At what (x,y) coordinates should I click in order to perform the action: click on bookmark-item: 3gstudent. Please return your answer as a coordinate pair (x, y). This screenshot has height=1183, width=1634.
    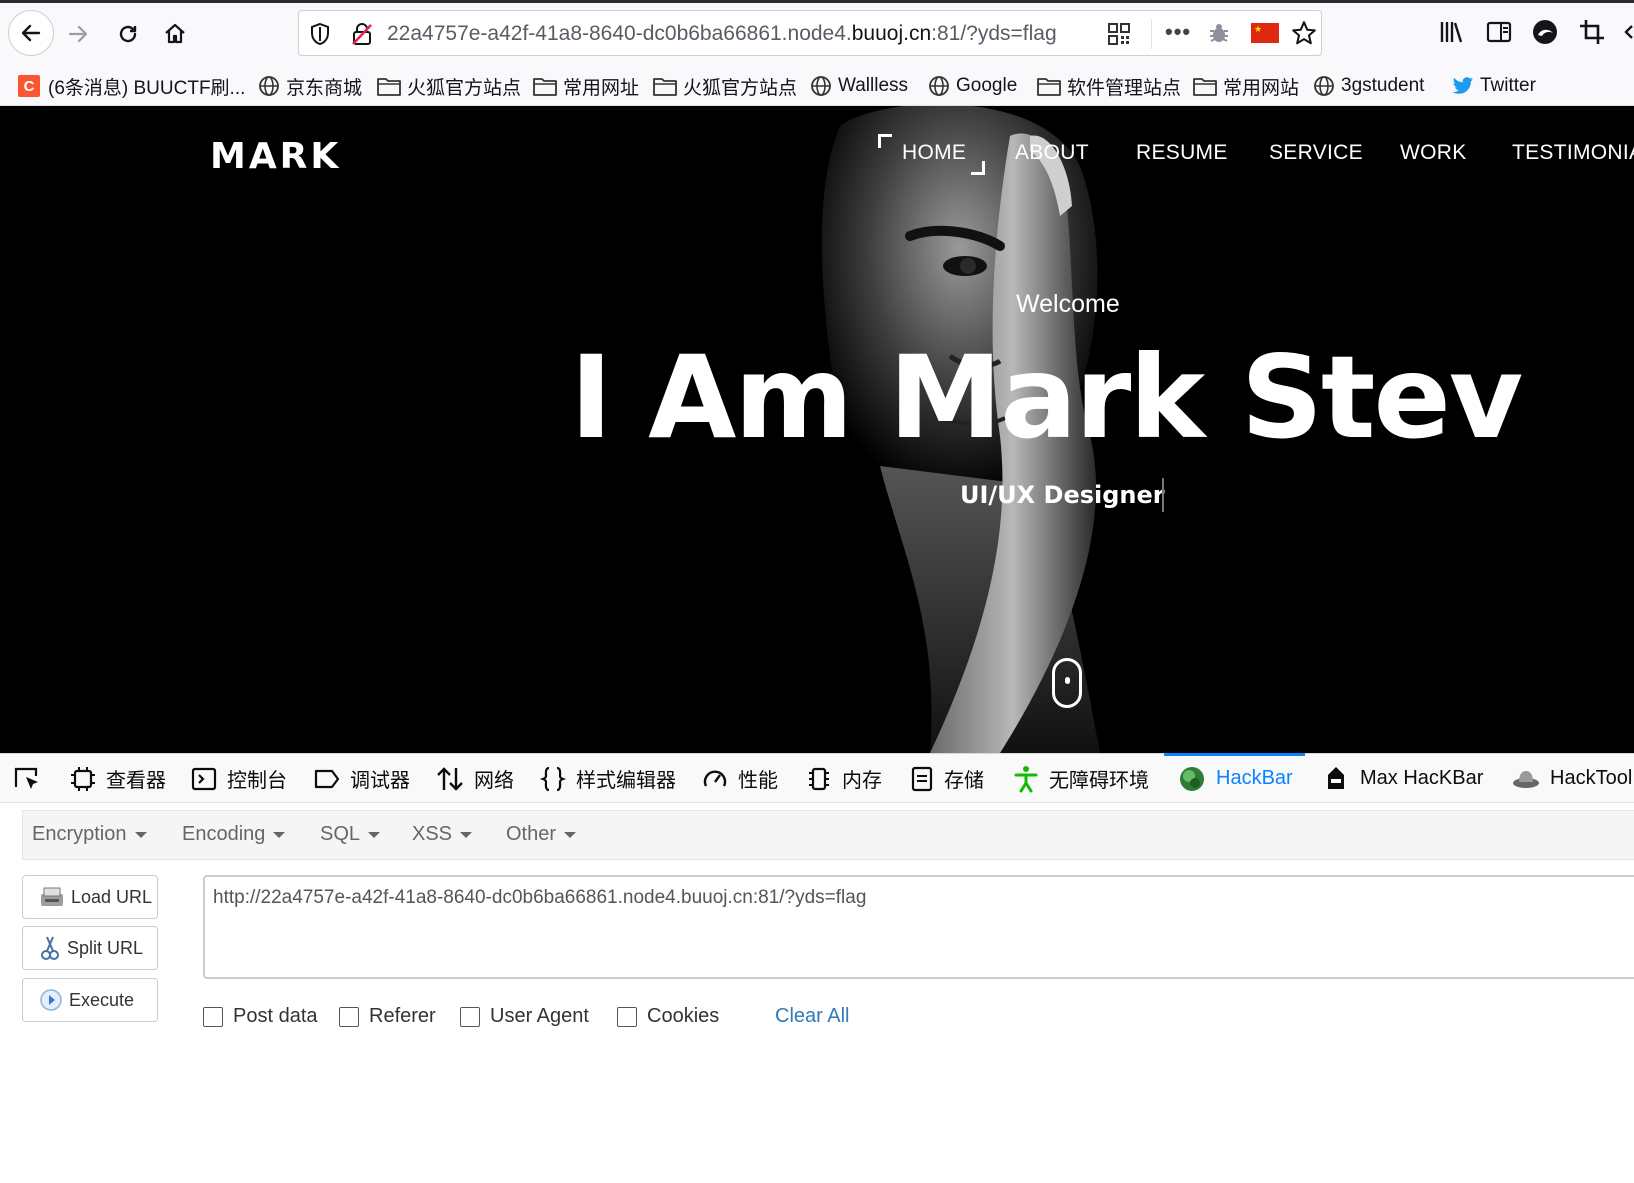
    Looking at the image, I should click on (1368, 86).